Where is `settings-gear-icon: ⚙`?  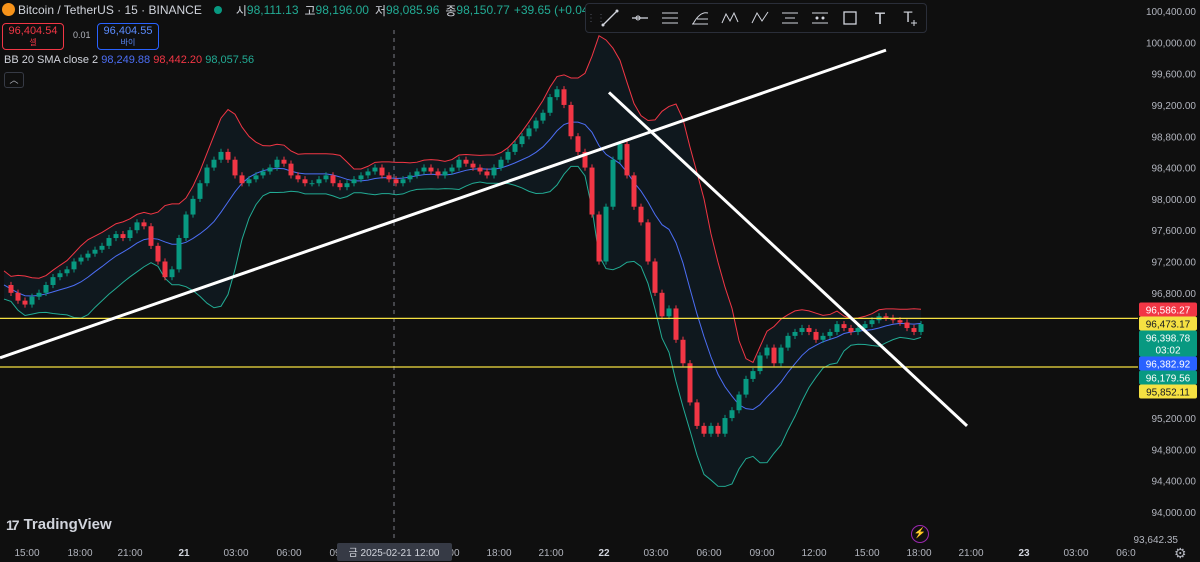 settings-gear-icon: ⚙ is located at coordinates (1180, 553).